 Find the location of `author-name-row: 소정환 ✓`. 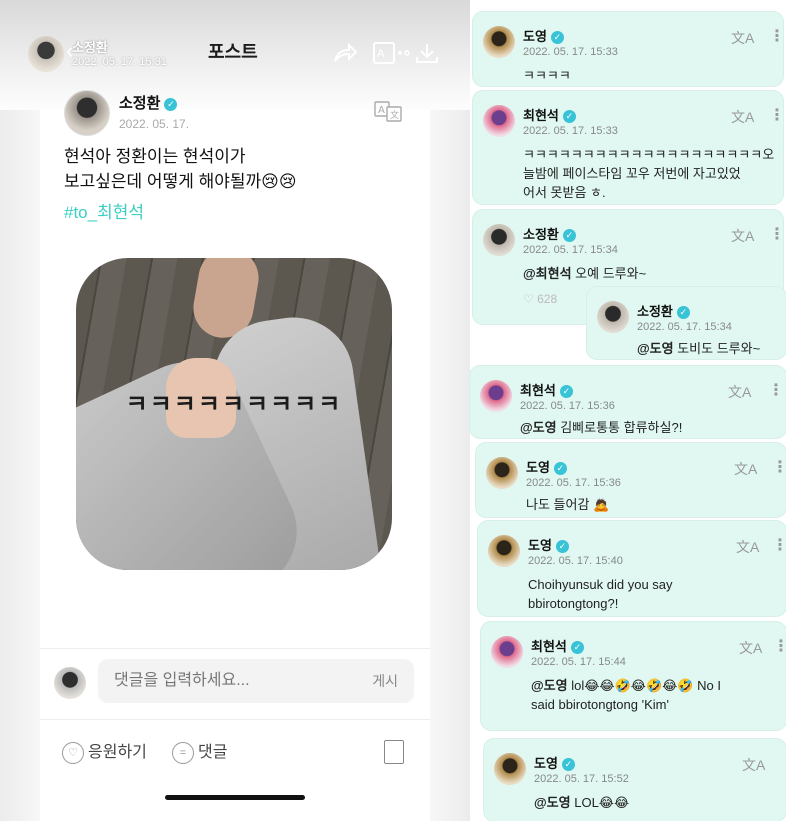

author-name-row: 소정환 ✓ is located at coordinates (148, 102).